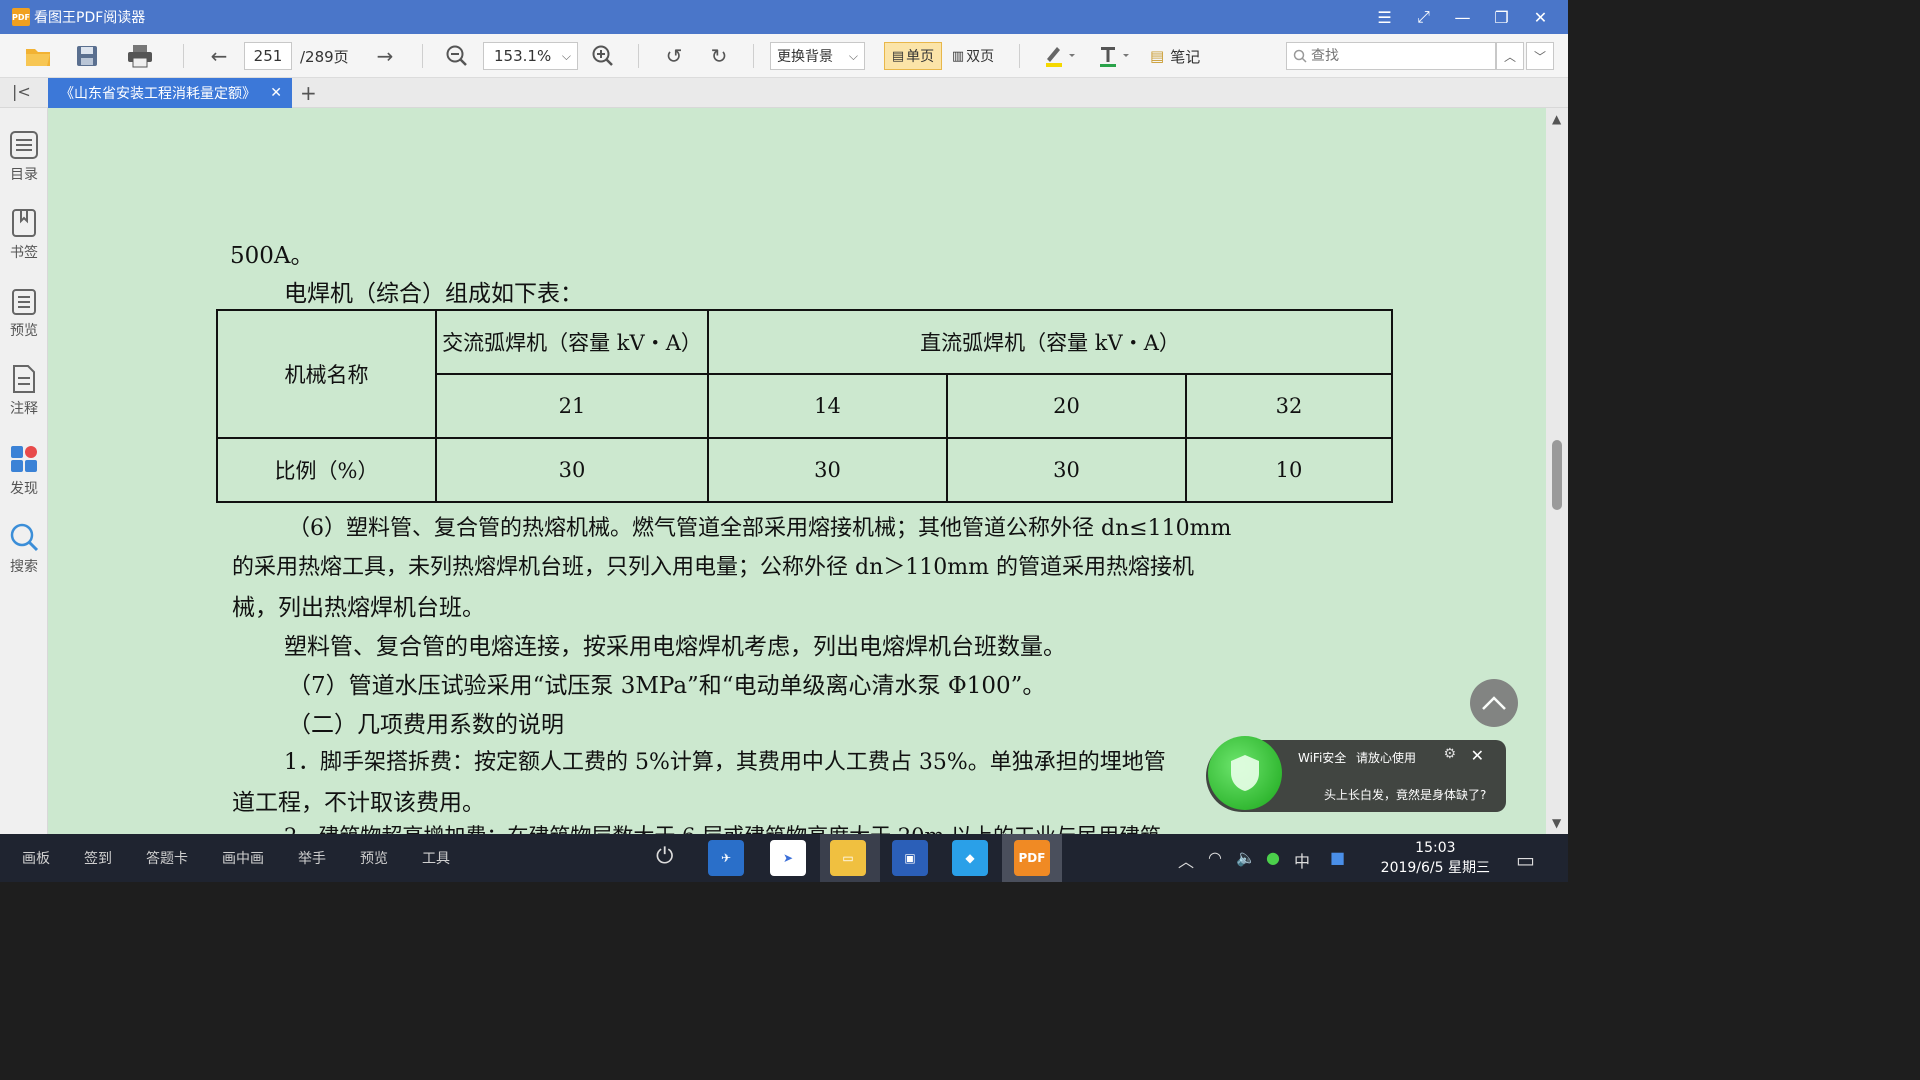 The width and height of the screenshot is (1920, 1080). I want to click on taskbar-item-tools: 工具, so click(436, 858).